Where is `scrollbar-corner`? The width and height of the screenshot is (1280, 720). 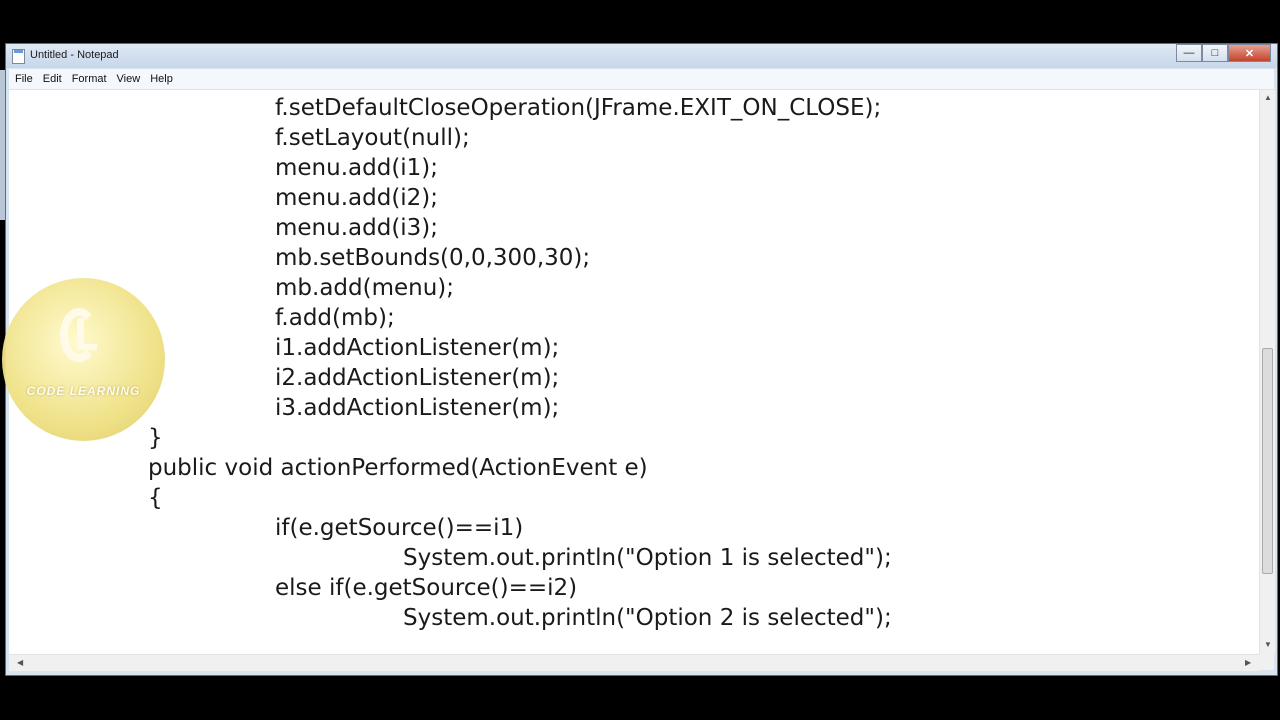 scrollbar-corner is located at coordinates (1266, 662).